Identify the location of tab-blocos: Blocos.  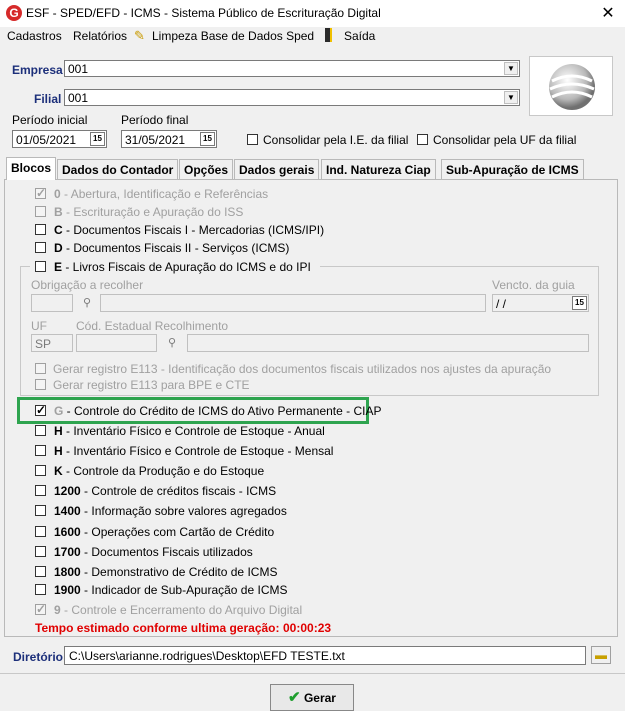
(31, 168).